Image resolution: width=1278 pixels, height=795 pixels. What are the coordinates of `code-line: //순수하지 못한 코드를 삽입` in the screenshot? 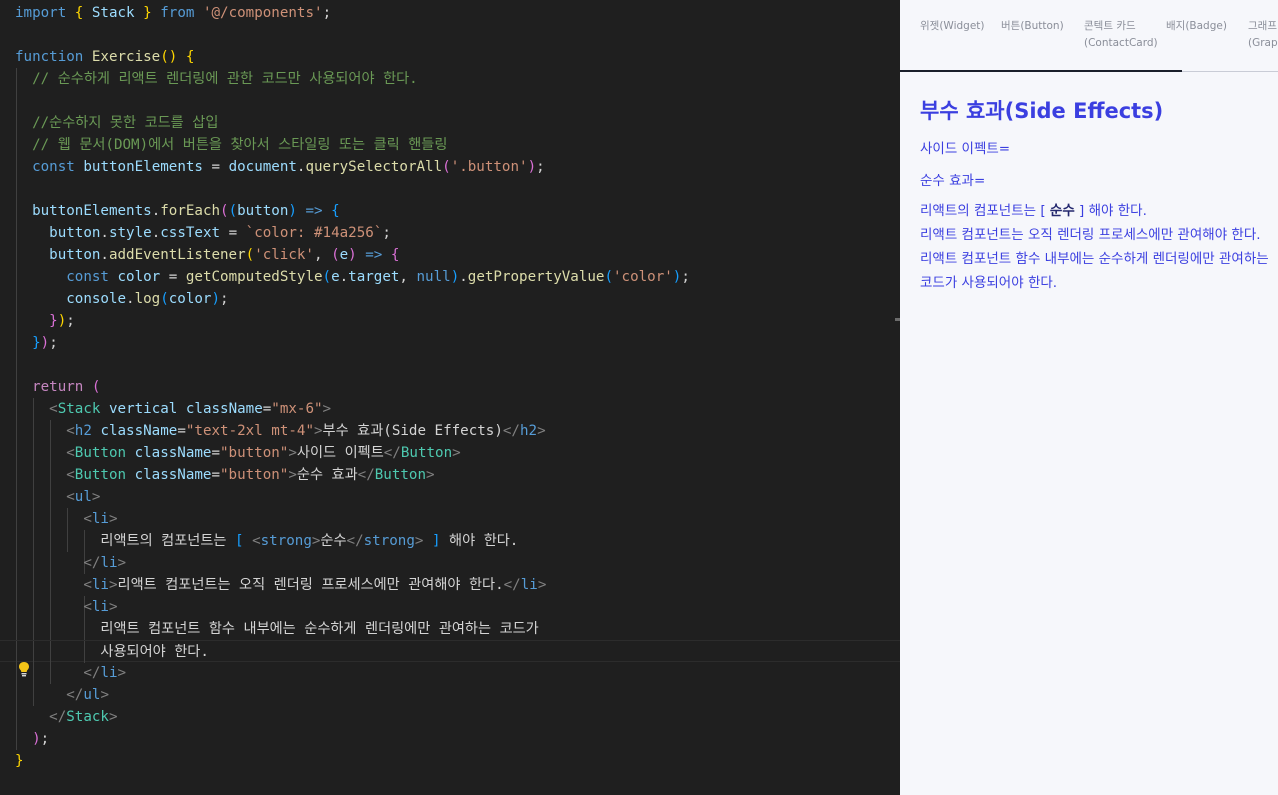 It's located at (450, 123).